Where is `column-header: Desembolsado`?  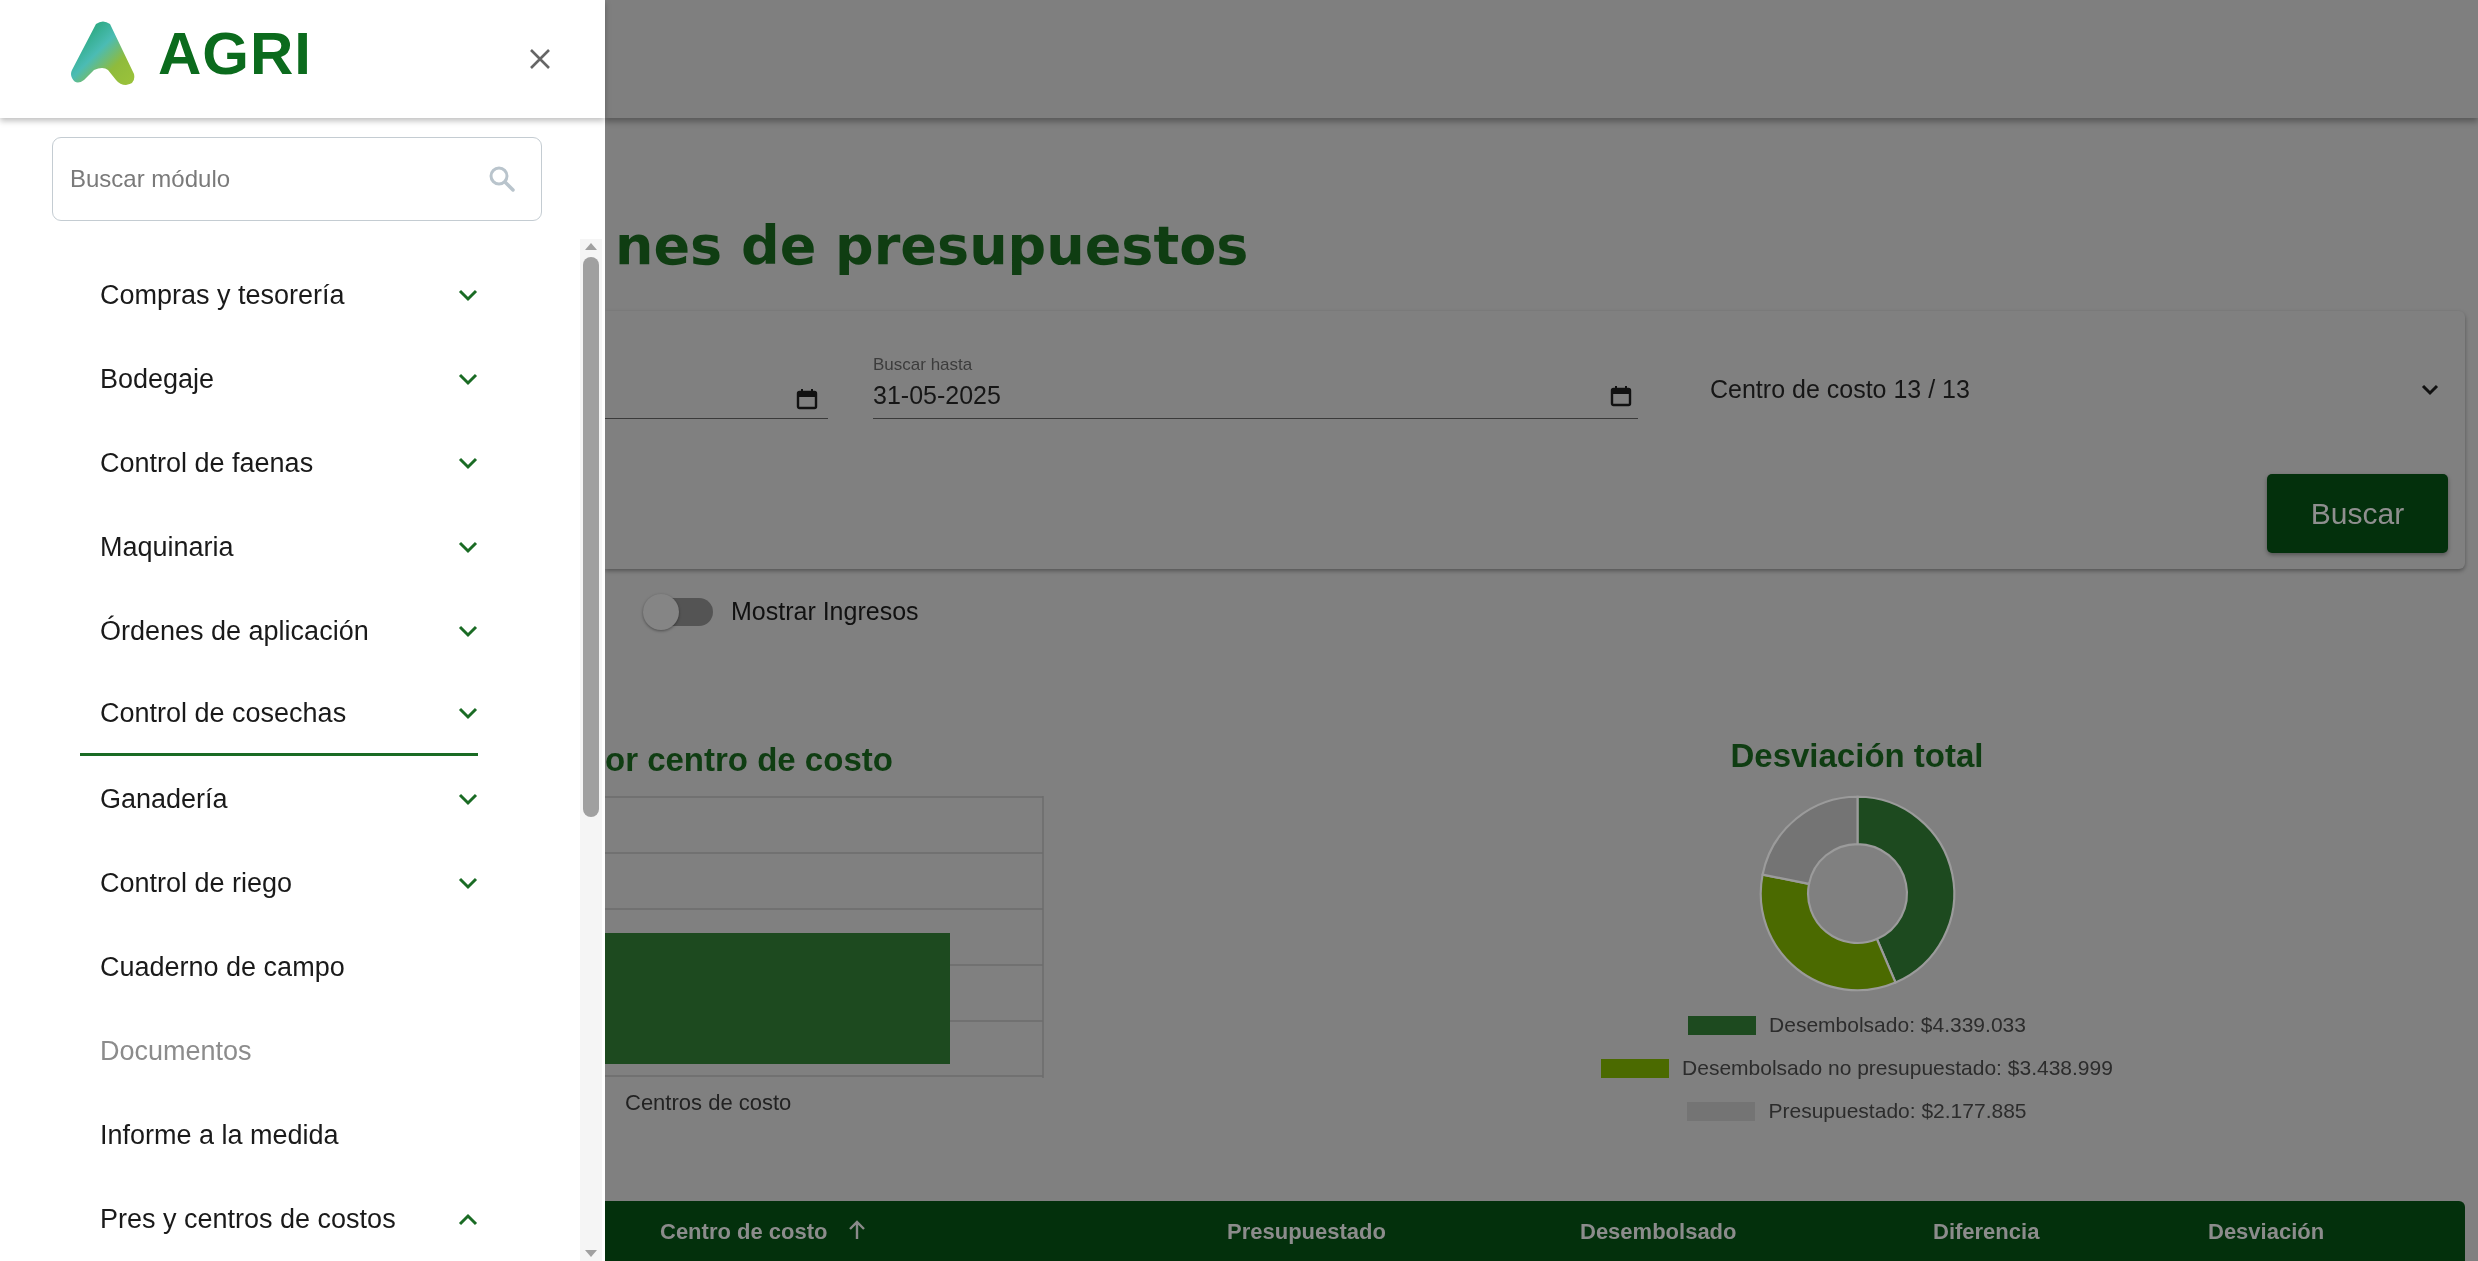
column-header: Desembolsado is located at coordinates (1658, 1232).